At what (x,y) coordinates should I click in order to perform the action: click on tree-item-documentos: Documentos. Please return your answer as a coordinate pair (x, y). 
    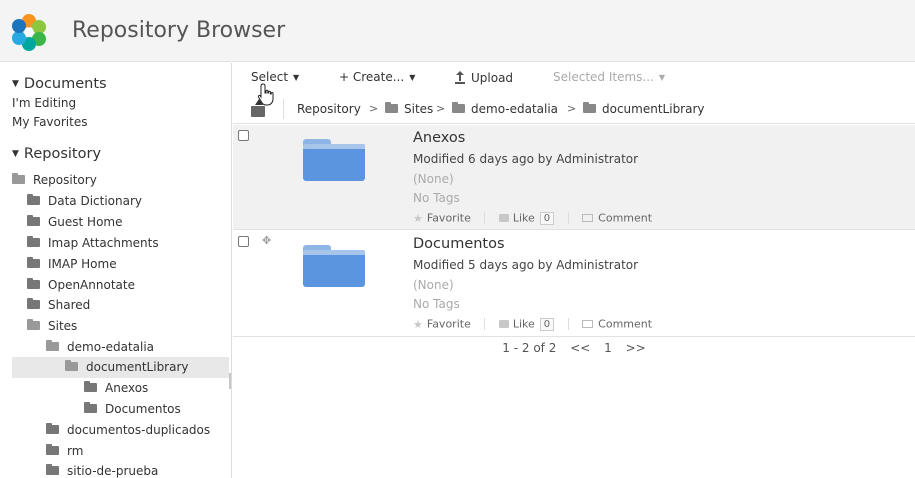
    Looking at the image, I should click on (153, 409).